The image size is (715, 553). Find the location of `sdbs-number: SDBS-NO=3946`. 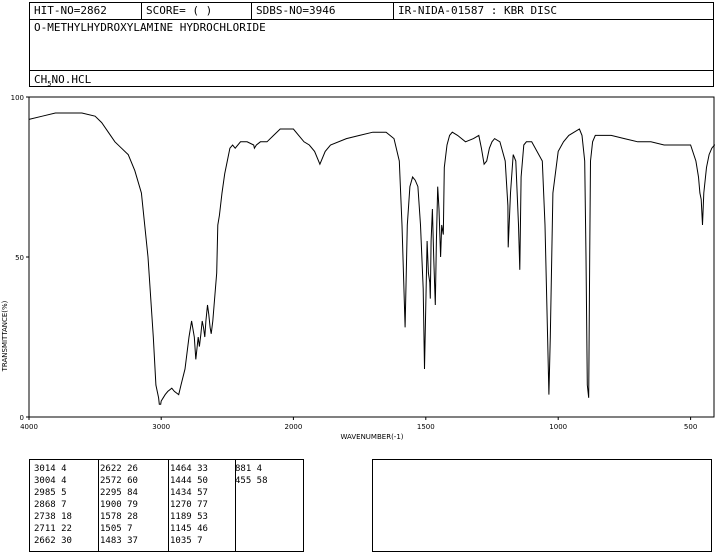

sdbs-number: SDBS-NO=3946 is located at coordinates (323, 11).